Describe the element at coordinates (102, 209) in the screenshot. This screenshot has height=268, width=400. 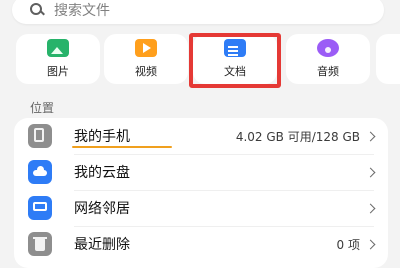
I see `location-item-label: 网络邻居` at that location.